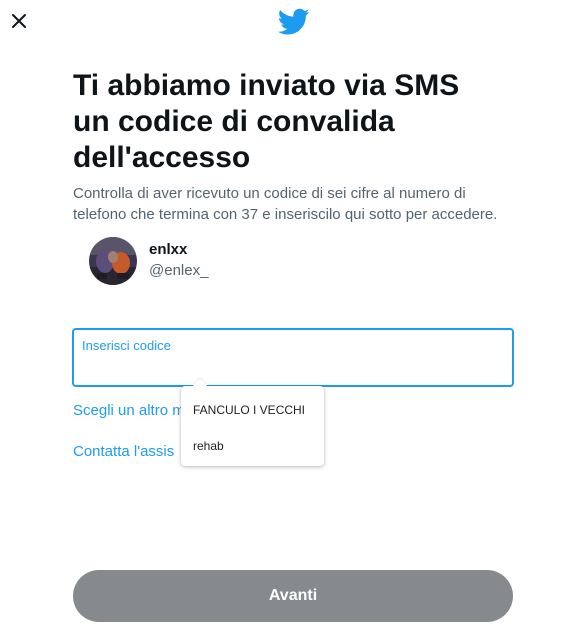 Image resolution: width=587 pixels, height=642 pixels. Describe the element at coordinates (123, 451) in the screenshot. I see `contact-support-link: Contatta l'assis` at that location.